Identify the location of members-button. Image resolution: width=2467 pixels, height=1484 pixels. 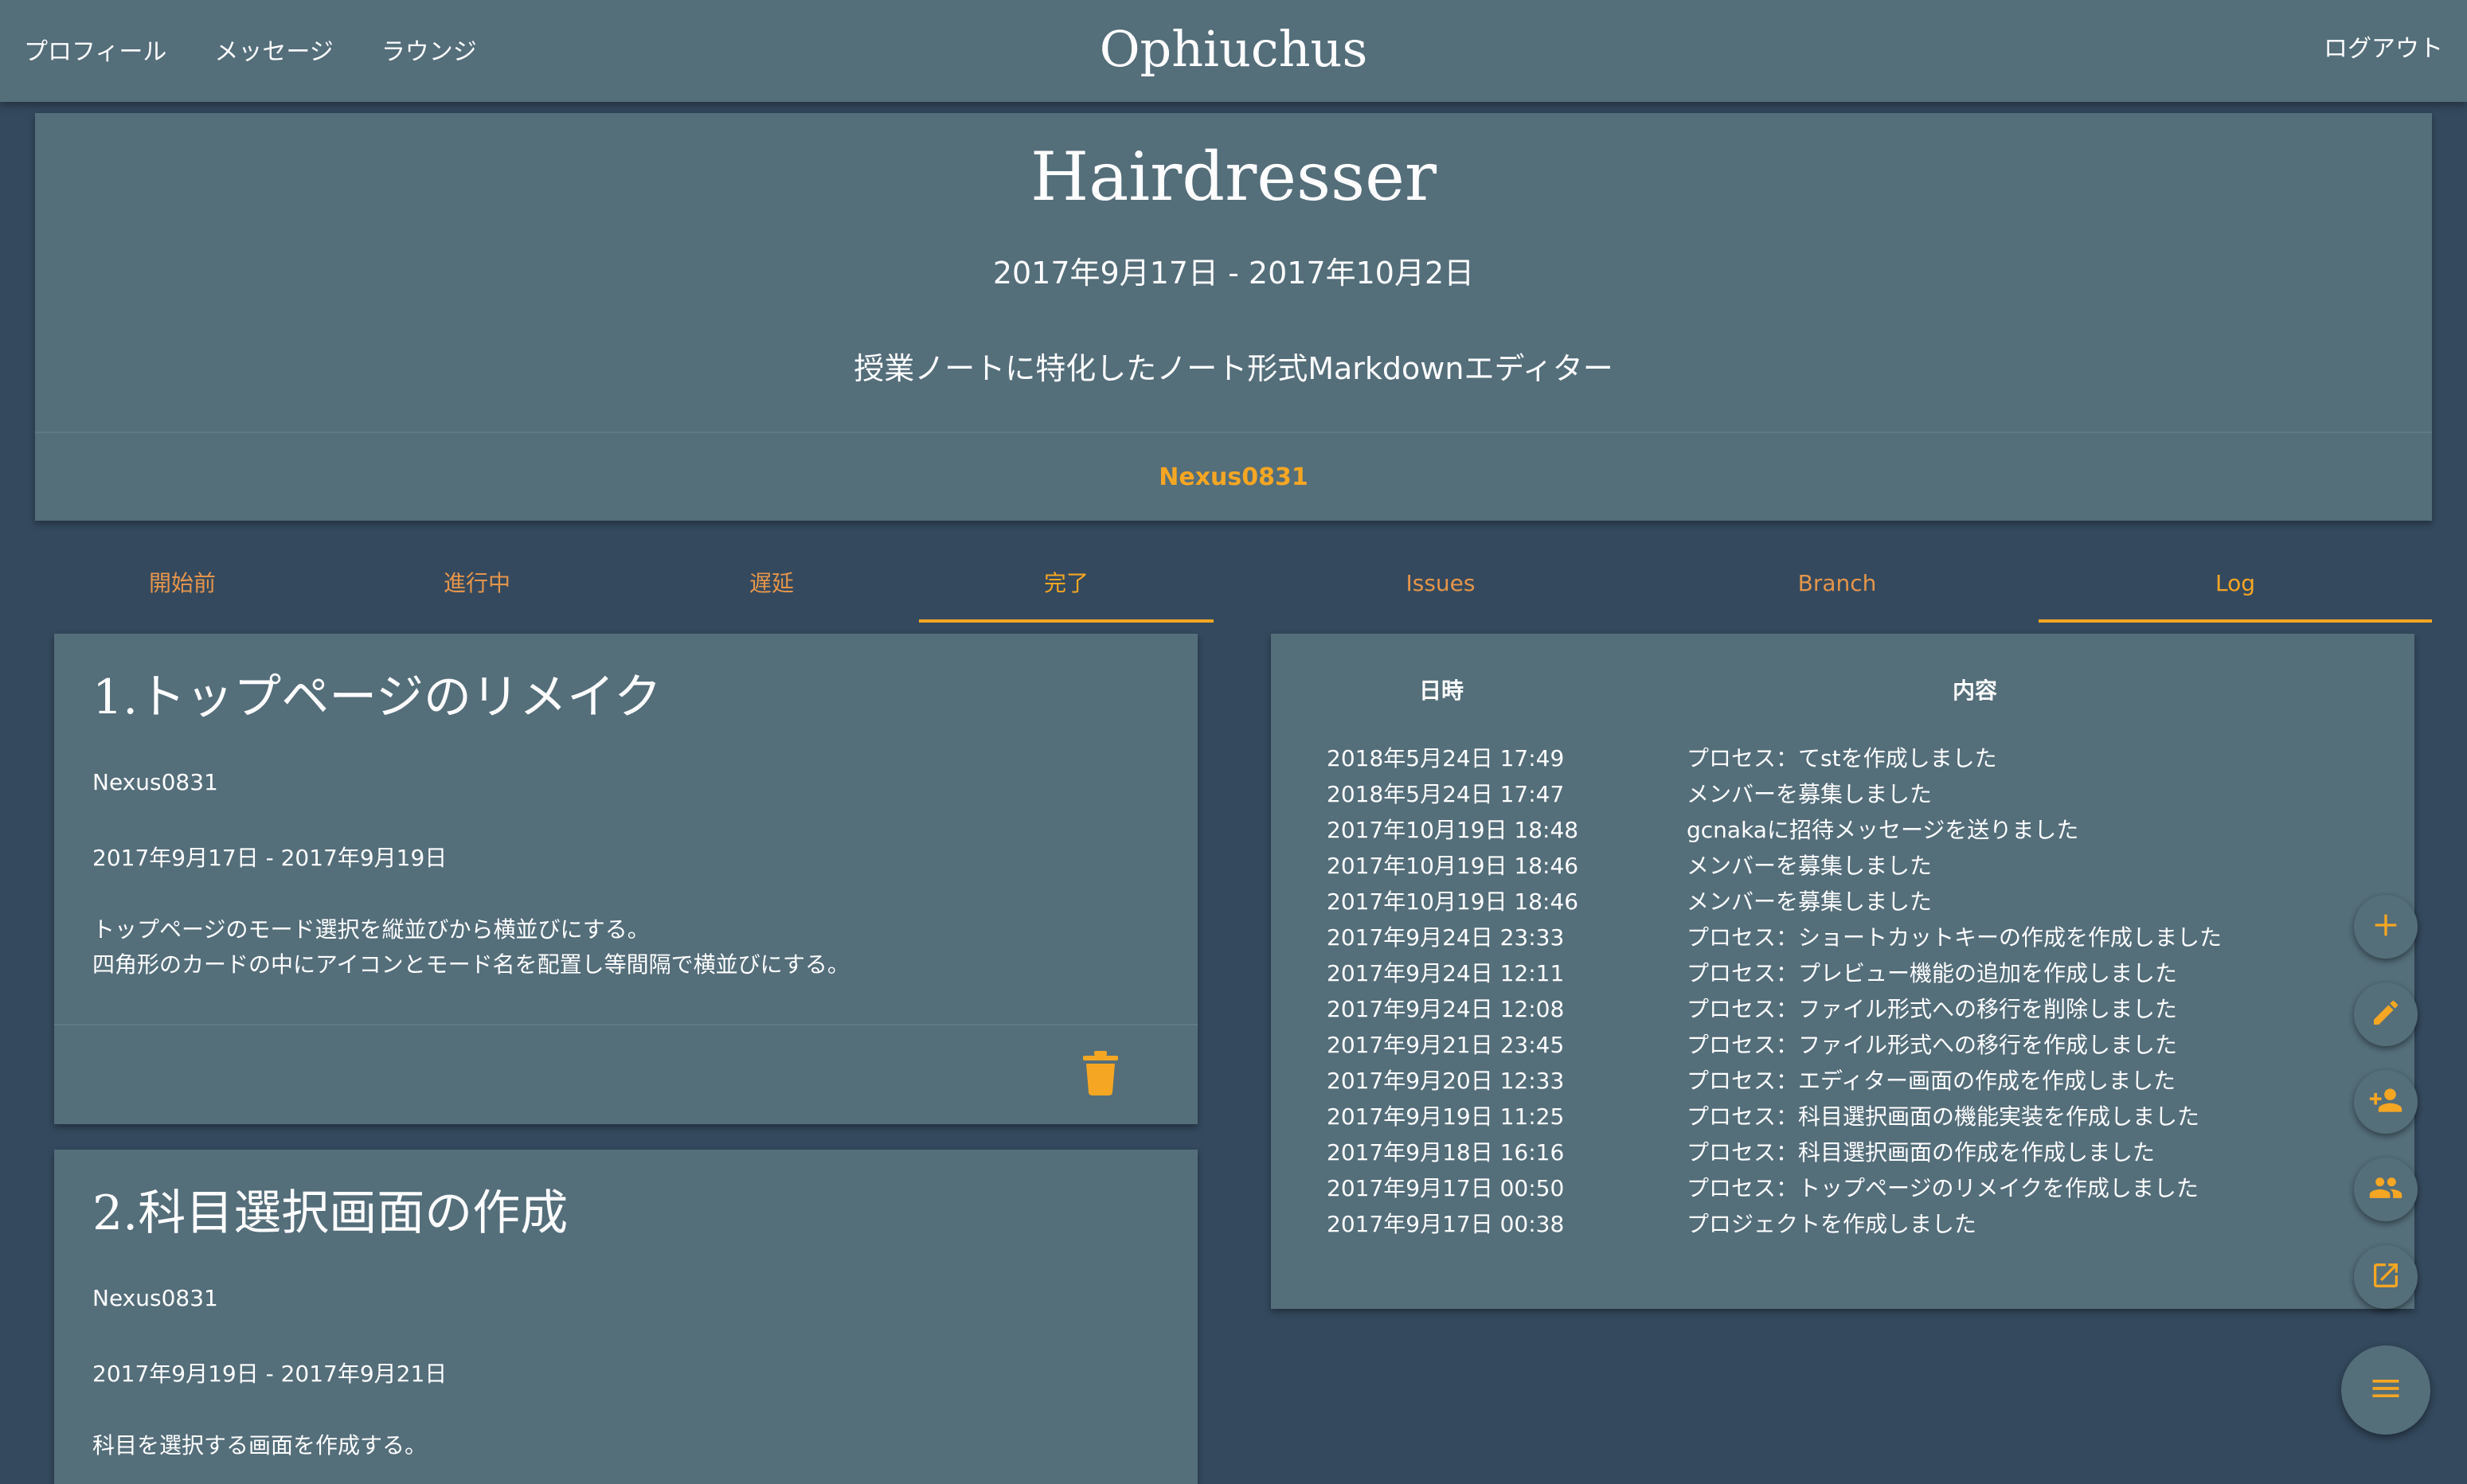
(2386, 1189).